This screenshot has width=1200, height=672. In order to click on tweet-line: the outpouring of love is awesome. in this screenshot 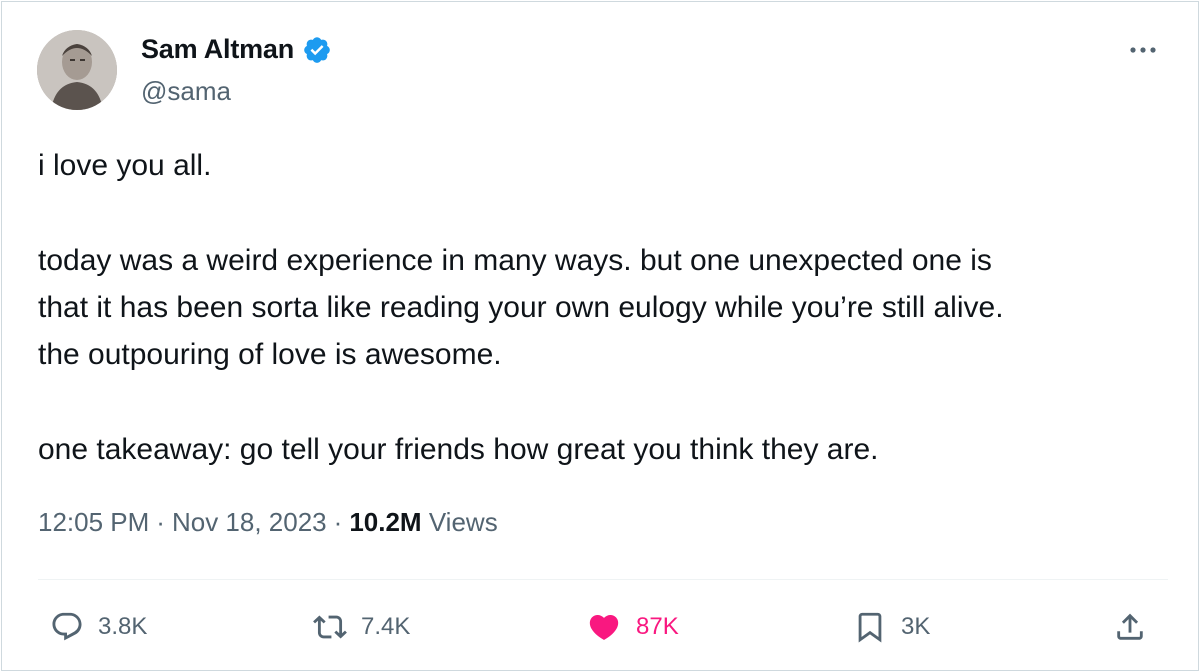, I will do `click(270, 354)`.